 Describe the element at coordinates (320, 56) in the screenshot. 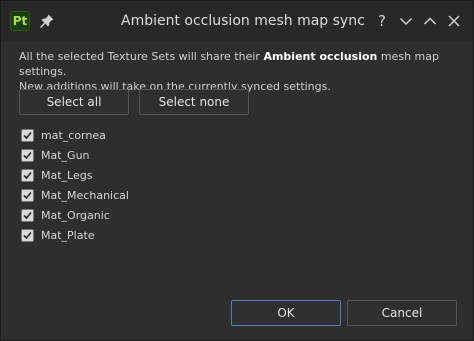

I see `description-bold-term: Ambient occlusion` at that location.